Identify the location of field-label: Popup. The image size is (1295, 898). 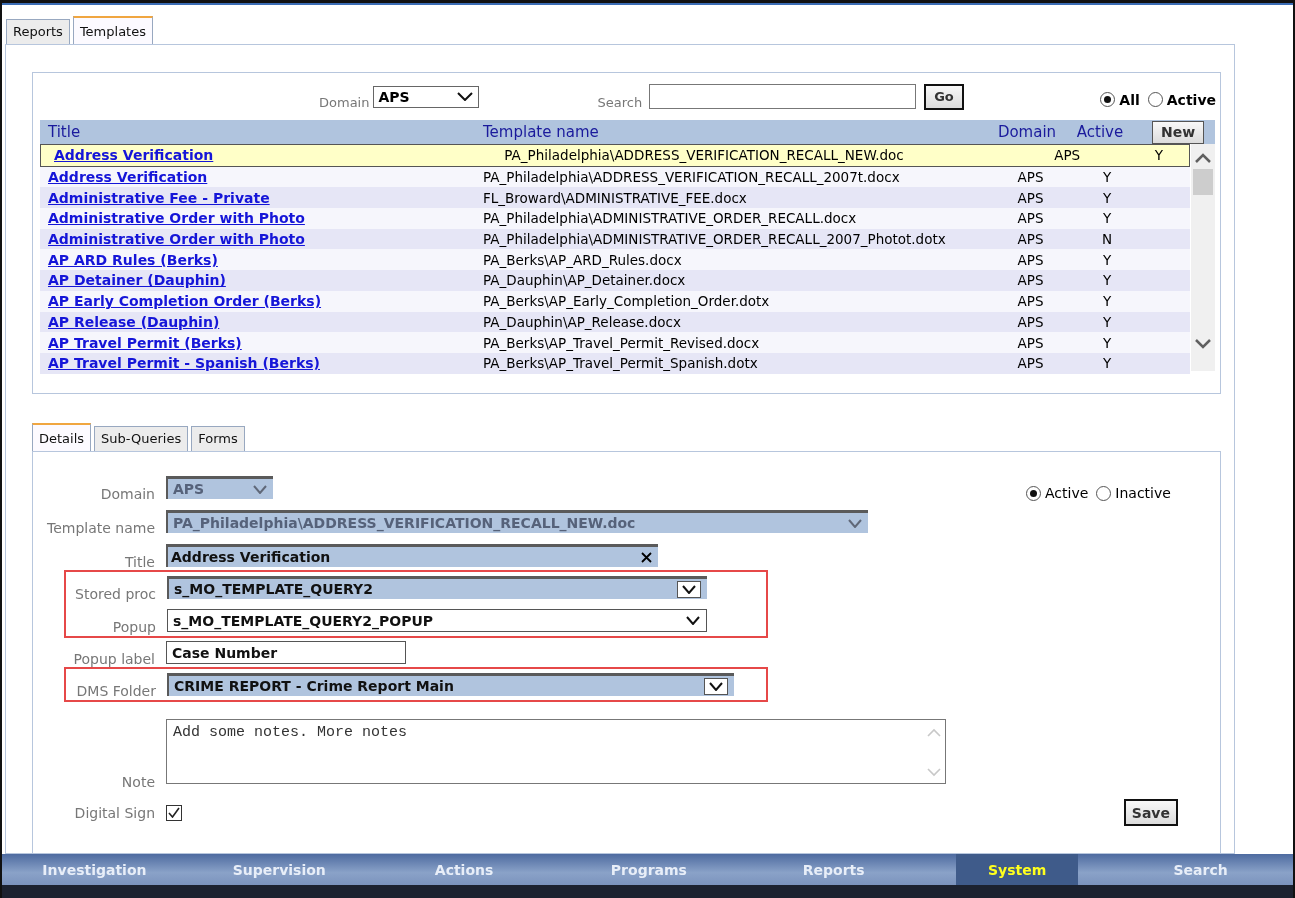
(133, 627).